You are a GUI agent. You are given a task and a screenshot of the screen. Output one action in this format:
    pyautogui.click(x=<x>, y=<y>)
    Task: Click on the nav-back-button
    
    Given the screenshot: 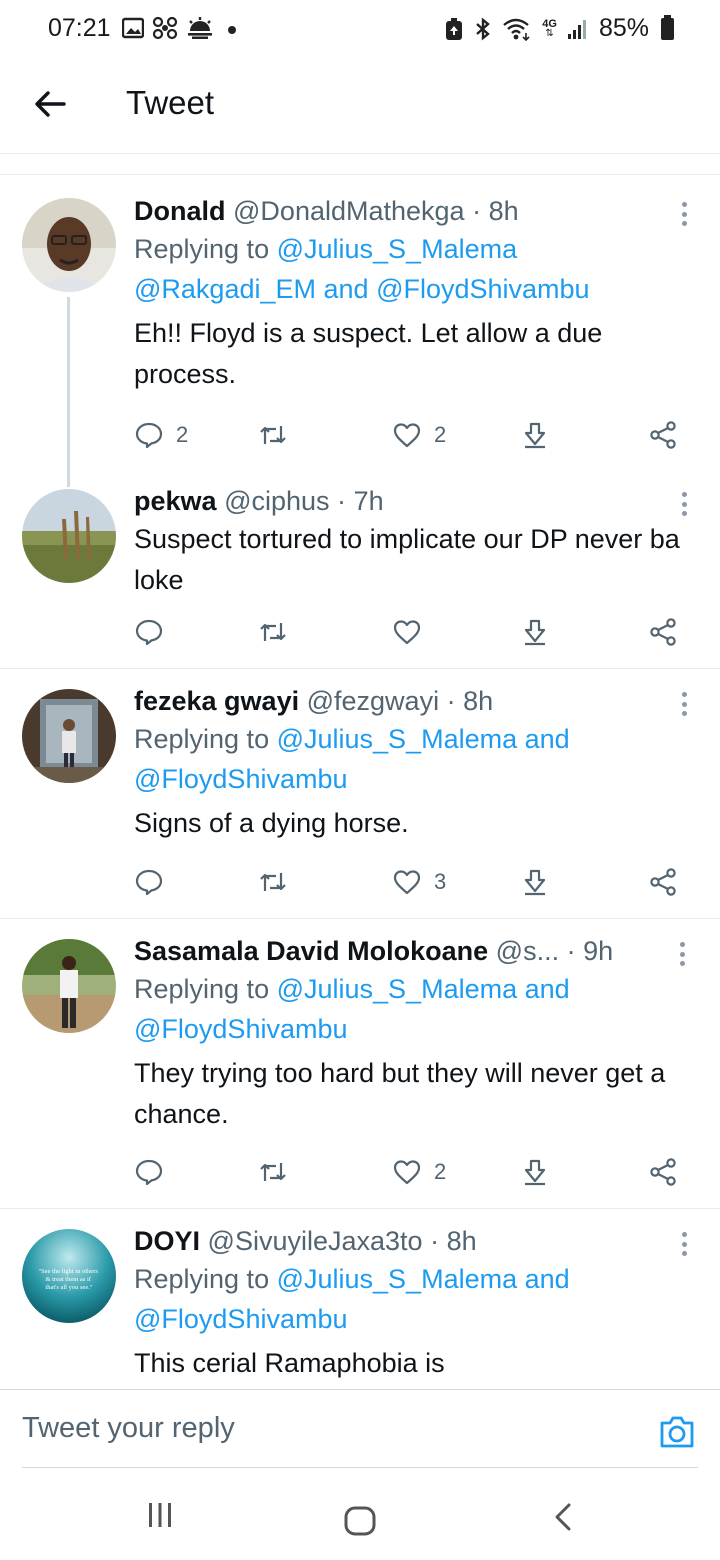 What is the action you would take?
    pyautogui.click(x=563, y=1519)
    